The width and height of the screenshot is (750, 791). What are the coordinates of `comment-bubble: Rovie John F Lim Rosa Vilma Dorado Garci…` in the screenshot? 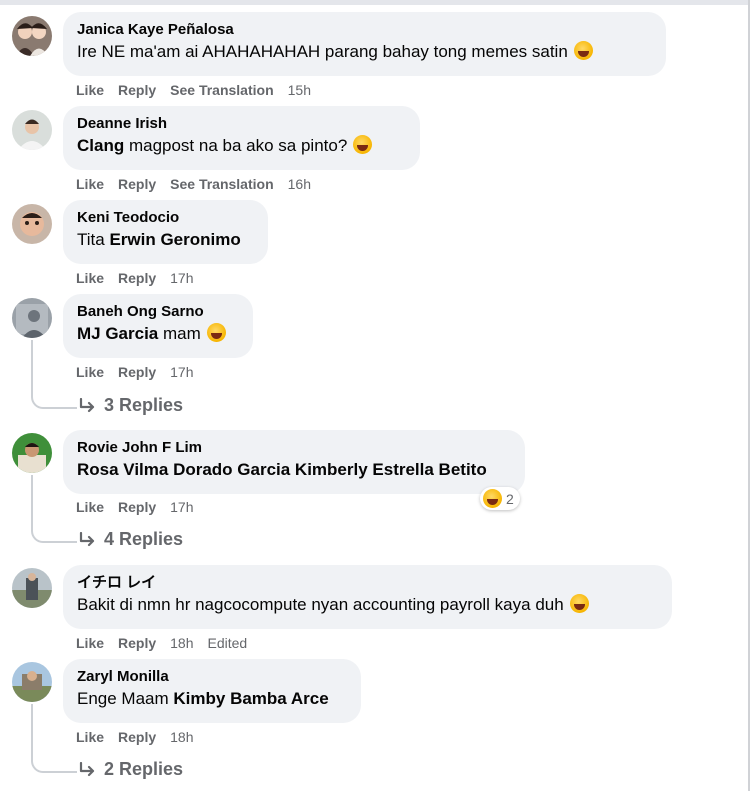 It's located at (294, 462).